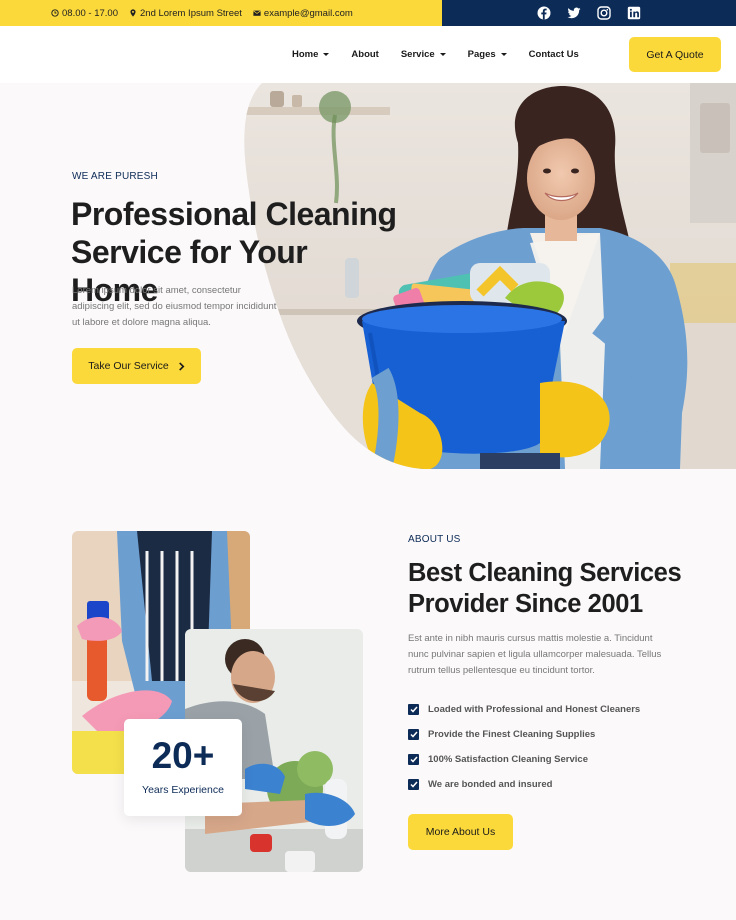 This screenshot has width=736, height=920. I want to click on checklist-item: We are bonded and insured, so click(524, 784).